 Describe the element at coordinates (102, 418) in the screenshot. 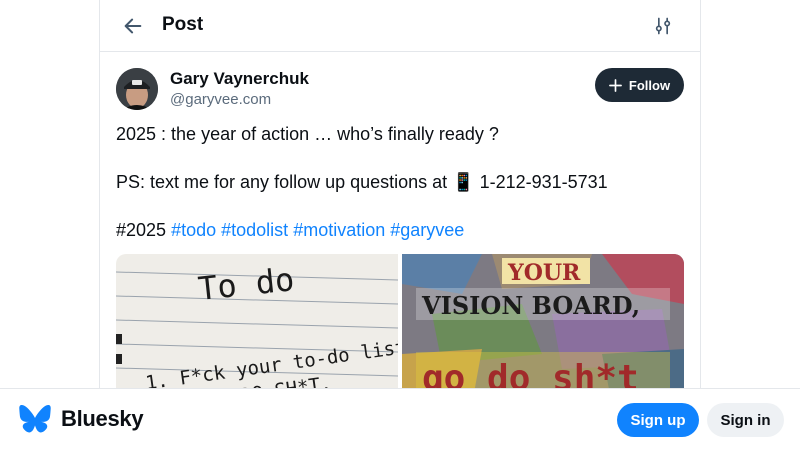

I see `brand-name: Bluesky` at that location.